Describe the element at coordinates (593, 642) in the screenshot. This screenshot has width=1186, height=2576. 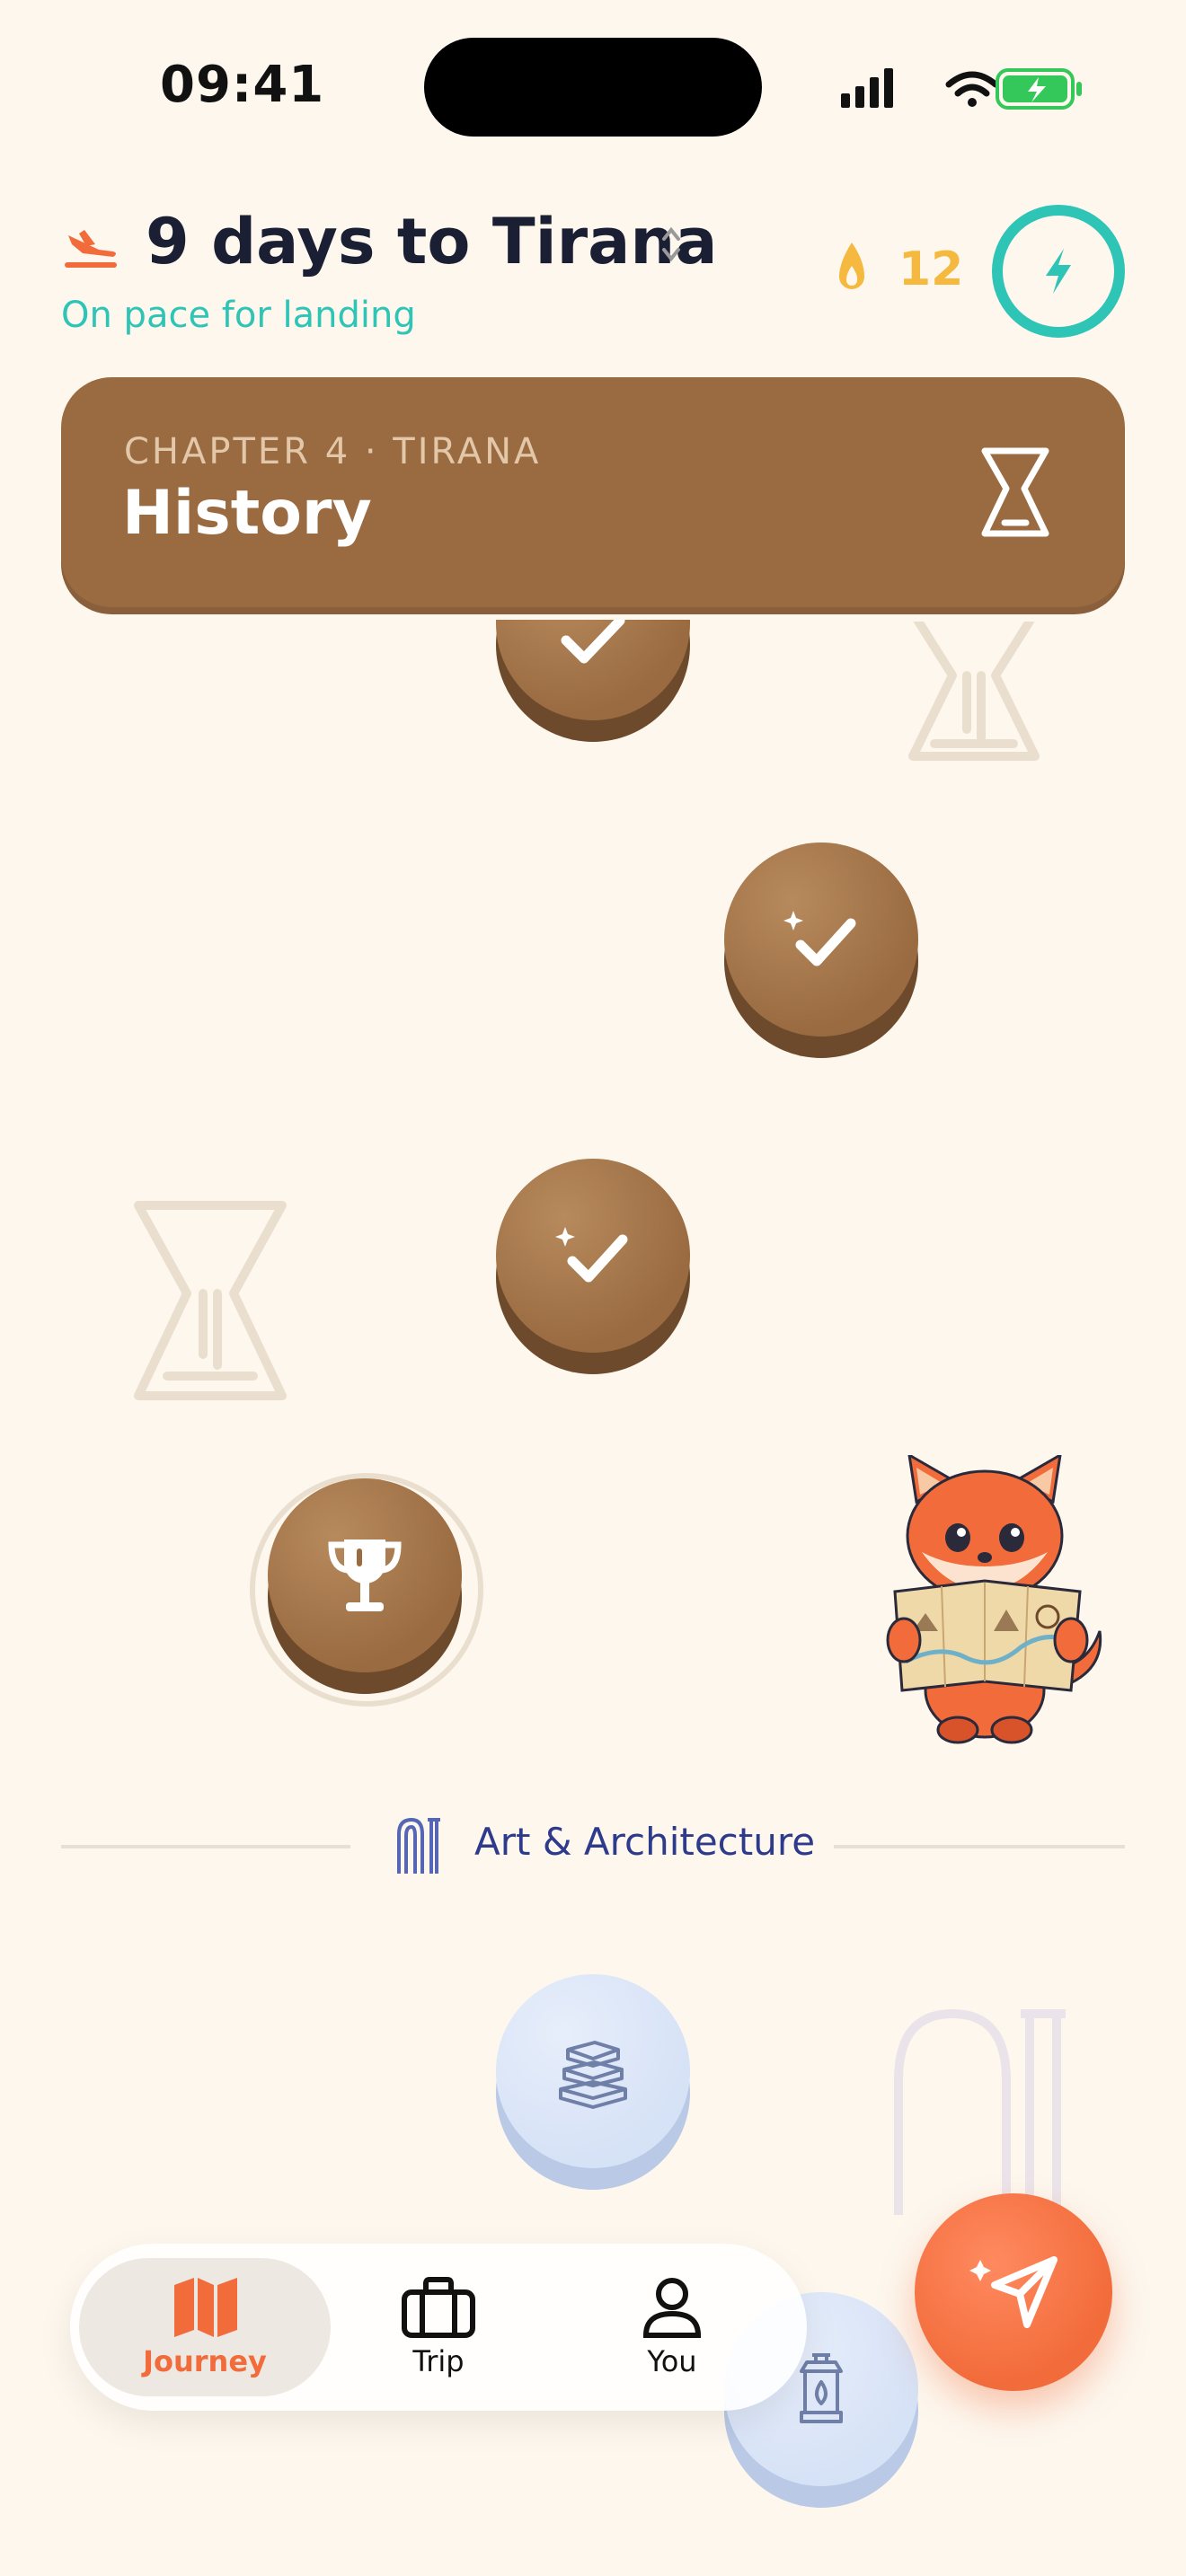
I see `check-icon` at that location.